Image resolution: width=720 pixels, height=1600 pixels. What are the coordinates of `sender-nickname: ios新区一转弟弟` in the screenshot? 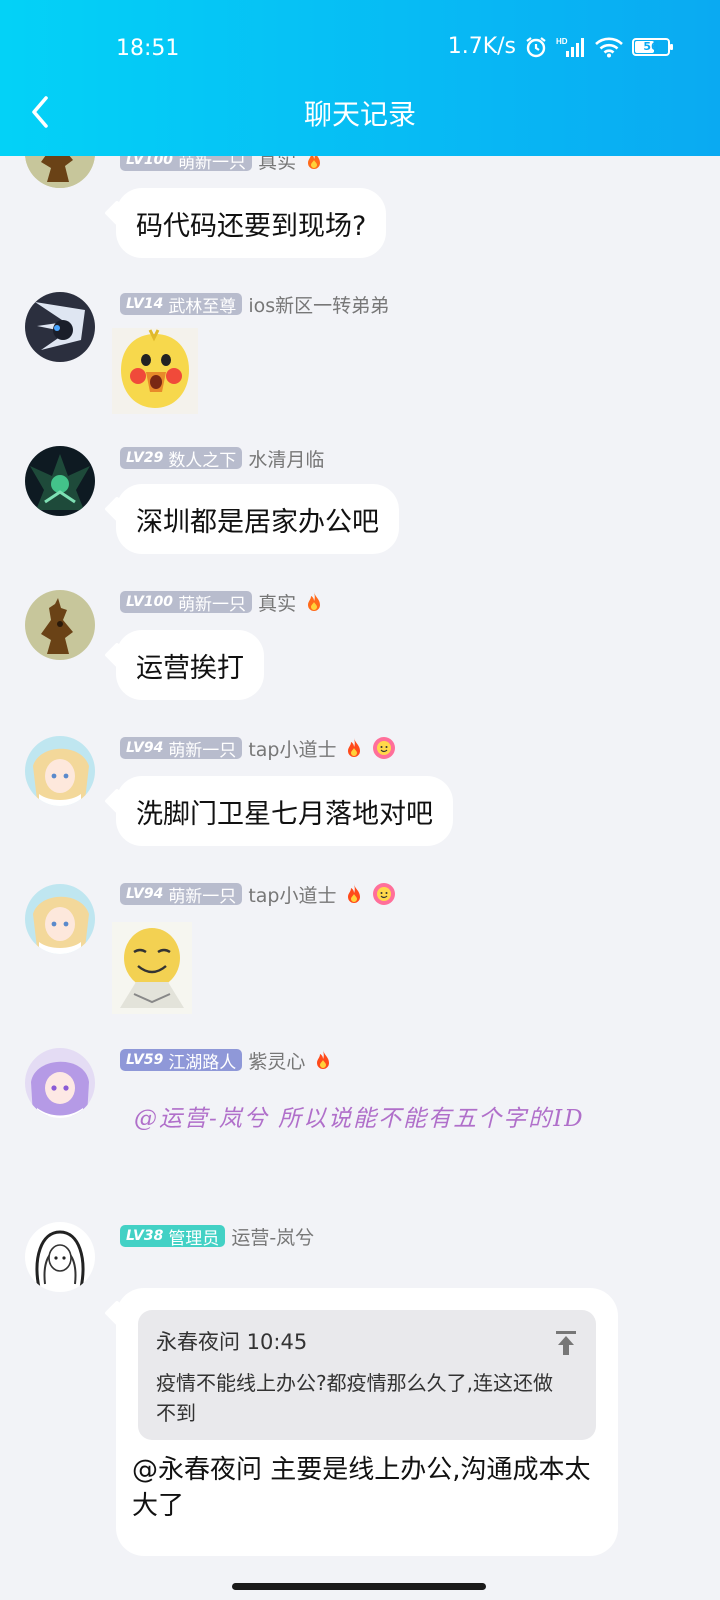 It's located at (318, 304).